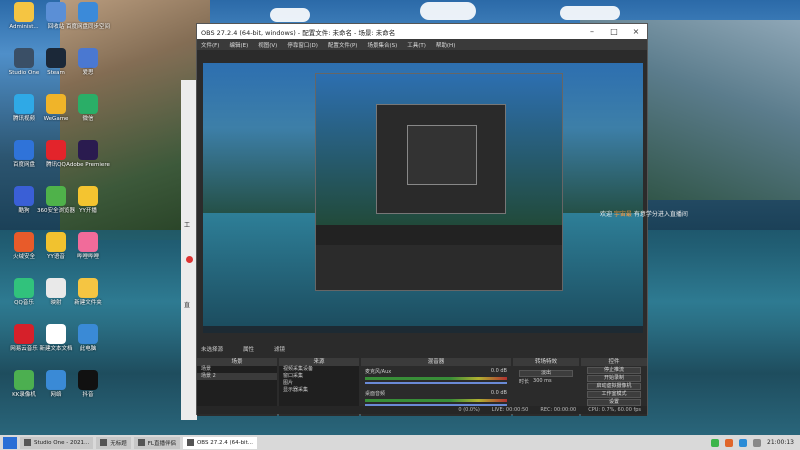  Describe the element at coordinates (118, 443) in the screenshot. I see `taskbar-button-label: 无标题` at that location.